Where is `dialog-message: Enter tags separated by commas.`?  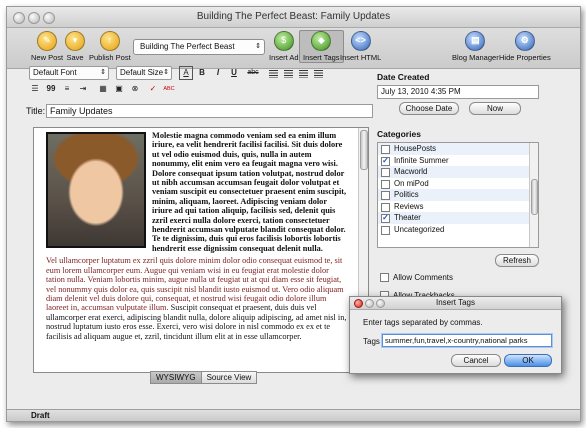
dialog-message: Enter tags separated by commas. is located at coordinates (423, 322).